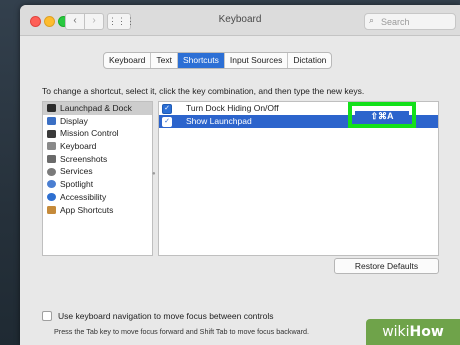 This screenshot has height=345, width=460. What do you see at coordinates (97, 121) in the screenshot?
I see `category-display: Display` at bounding box center [97, 121].